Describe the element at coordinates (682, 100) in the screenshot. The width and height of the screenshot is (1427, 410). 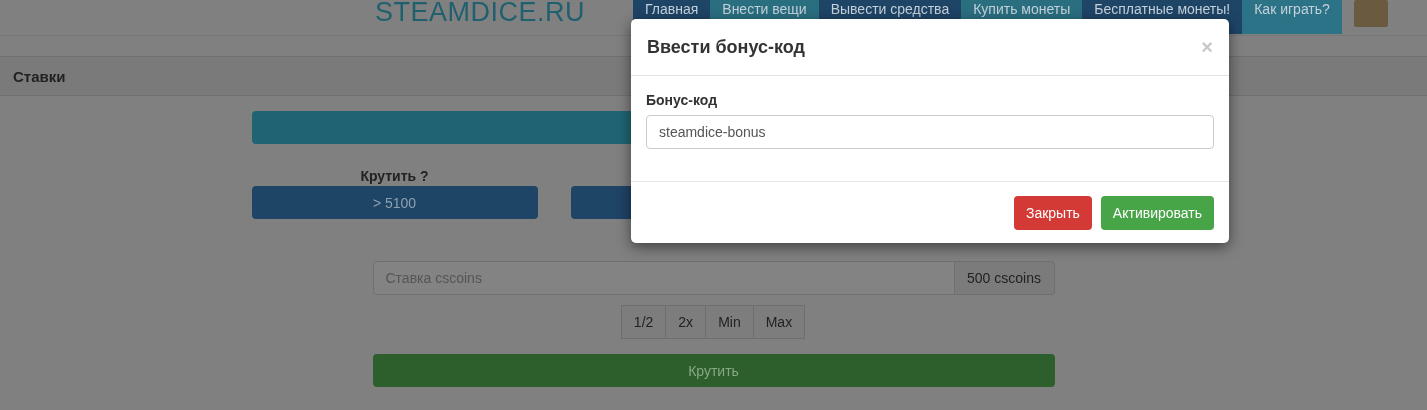
I see `field-label: Бонус-код` at that location.